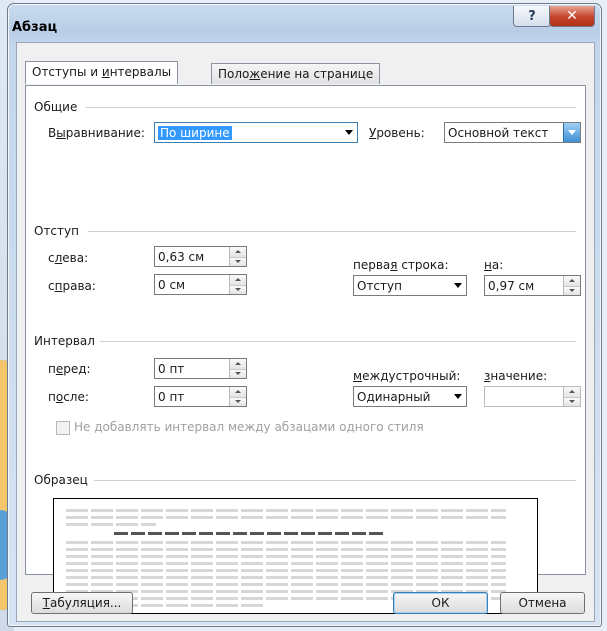 This screenshot has width=607, height=631. Describe the element at coordinates (379, 285) in the screenshot. I see `first-line-value: Отступ` at that location.